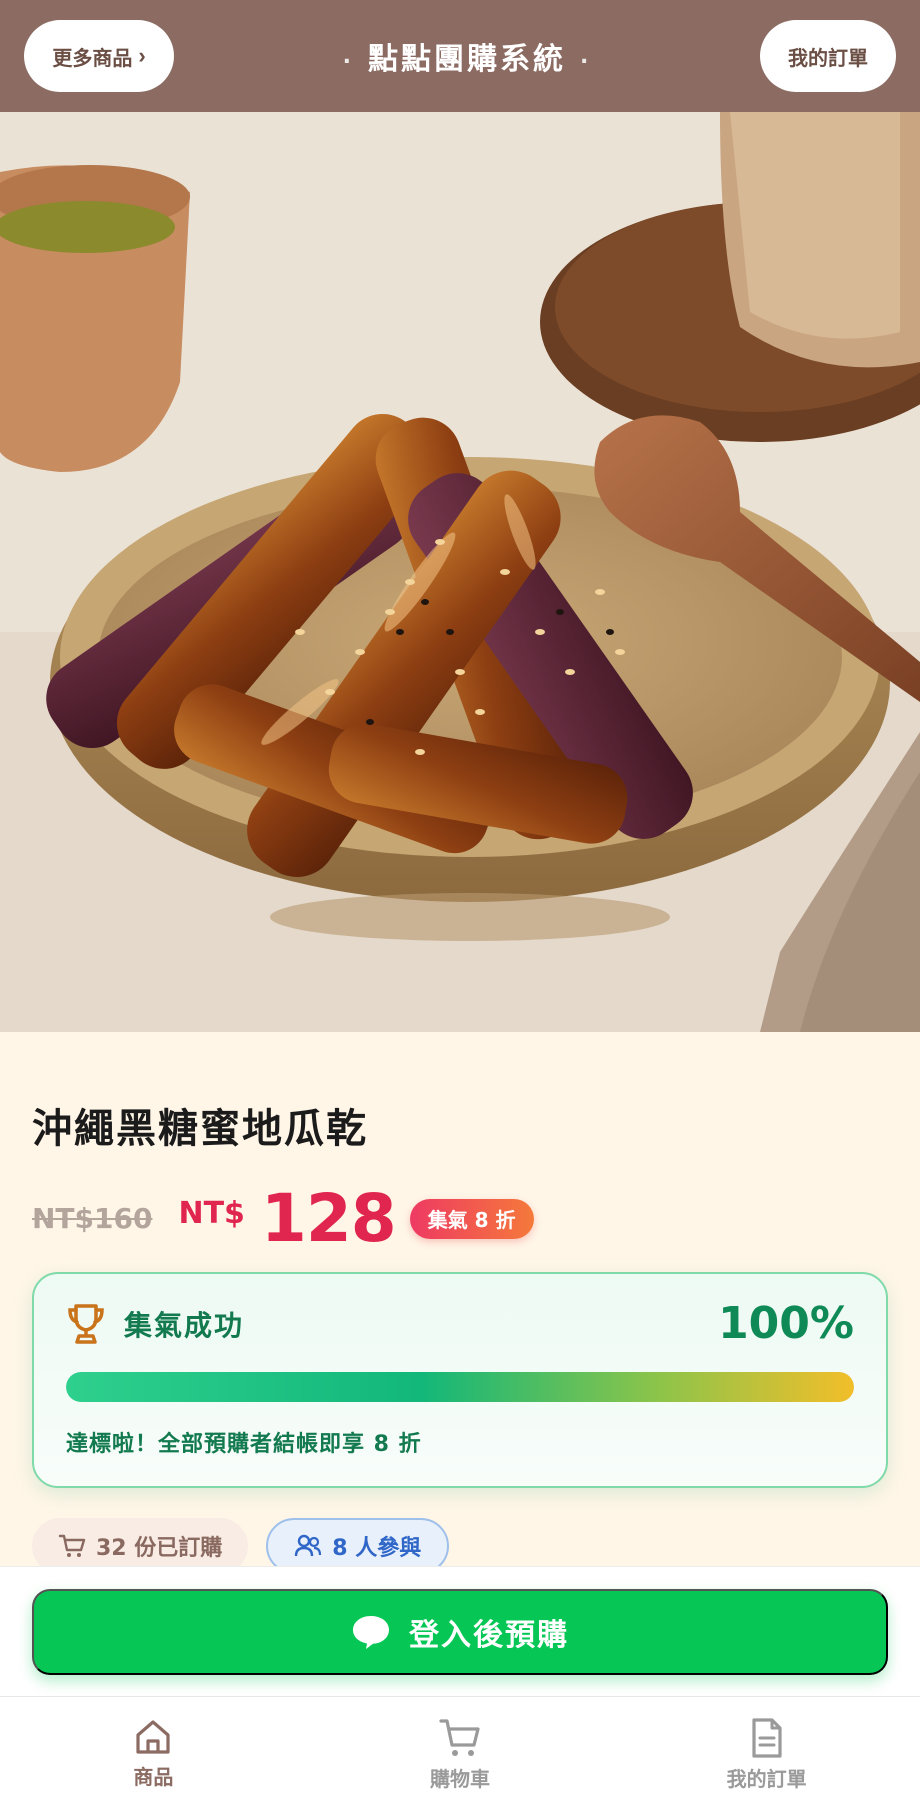 This screenshot has width=920, height=1800. I want to click on cta-bar: 登入後預購, so click(460, 1631).